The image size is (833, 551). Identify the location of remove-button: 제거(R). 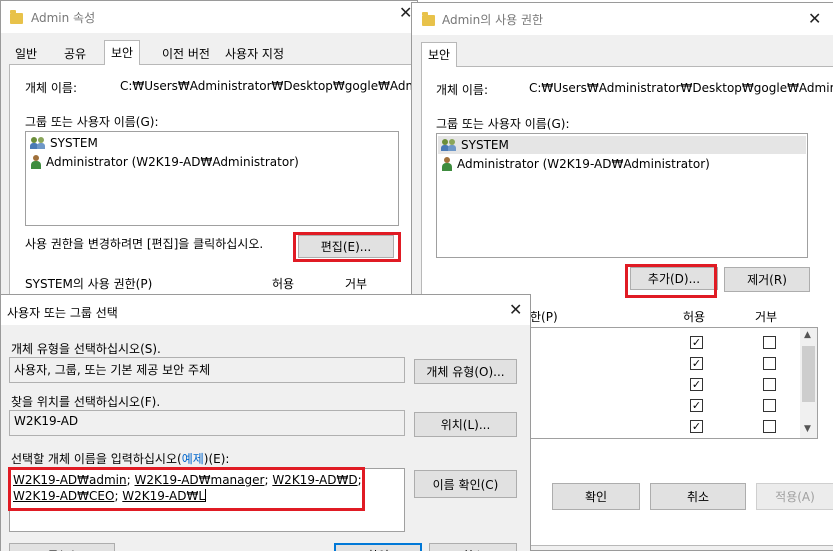
(767, 279).